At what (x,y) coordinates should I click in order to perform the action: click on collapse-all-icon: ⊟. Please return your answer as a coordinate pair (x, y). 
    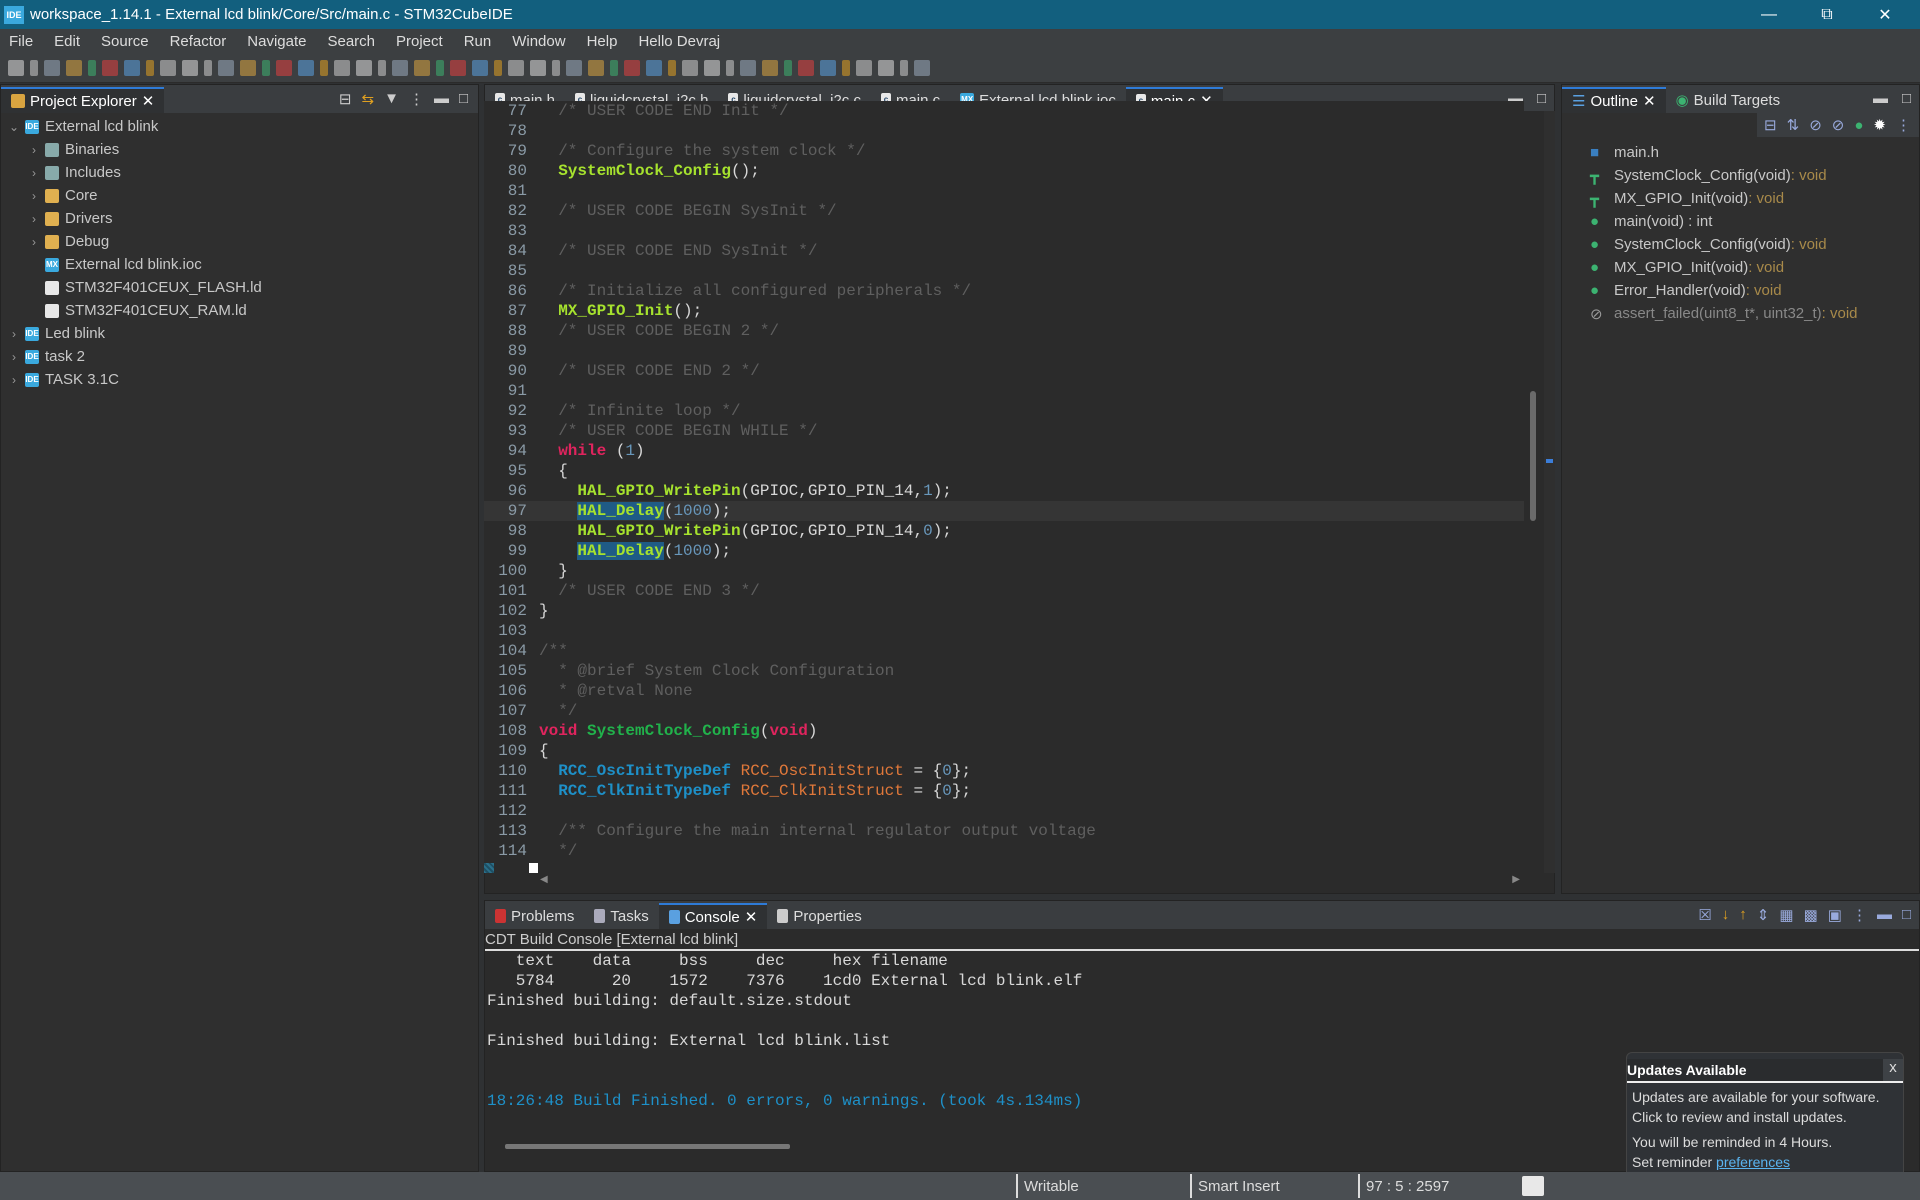
    Looking at the image, I should click on (345, 99).